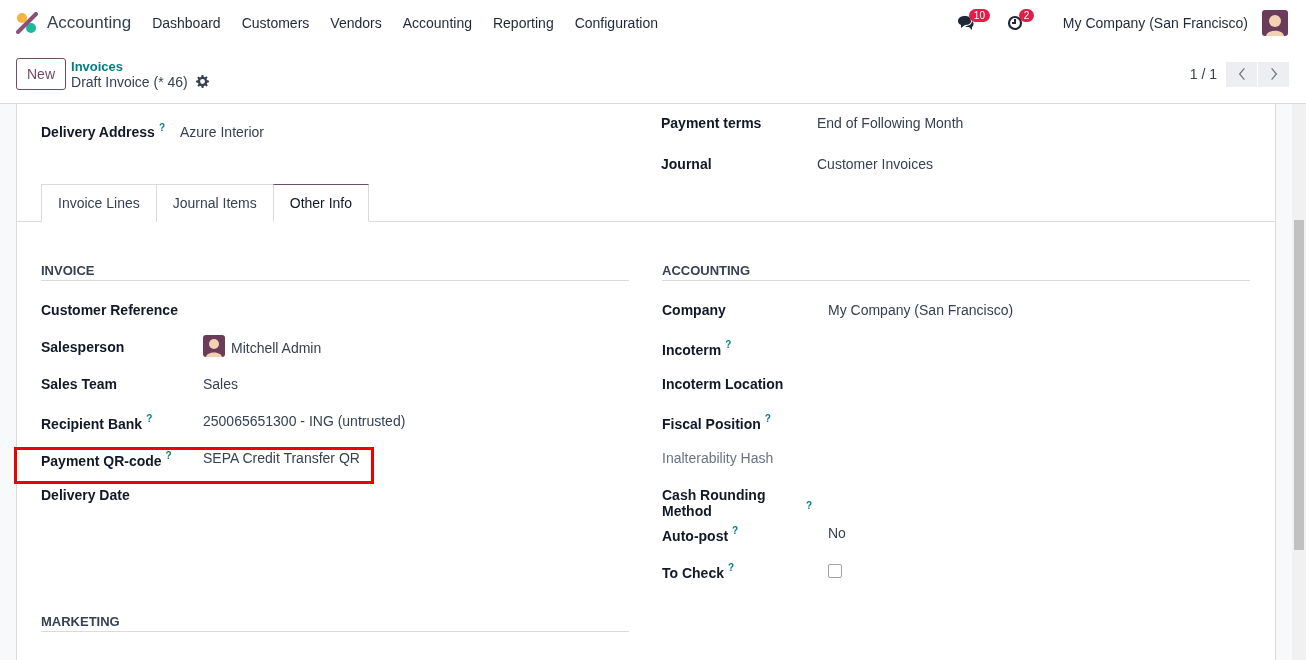 Image resolution: width=1306 pixels, height=660 pixels. Describe the element at coordinates (356, 22) in the screenshot. I see `menu-item: Vendors` at that location.